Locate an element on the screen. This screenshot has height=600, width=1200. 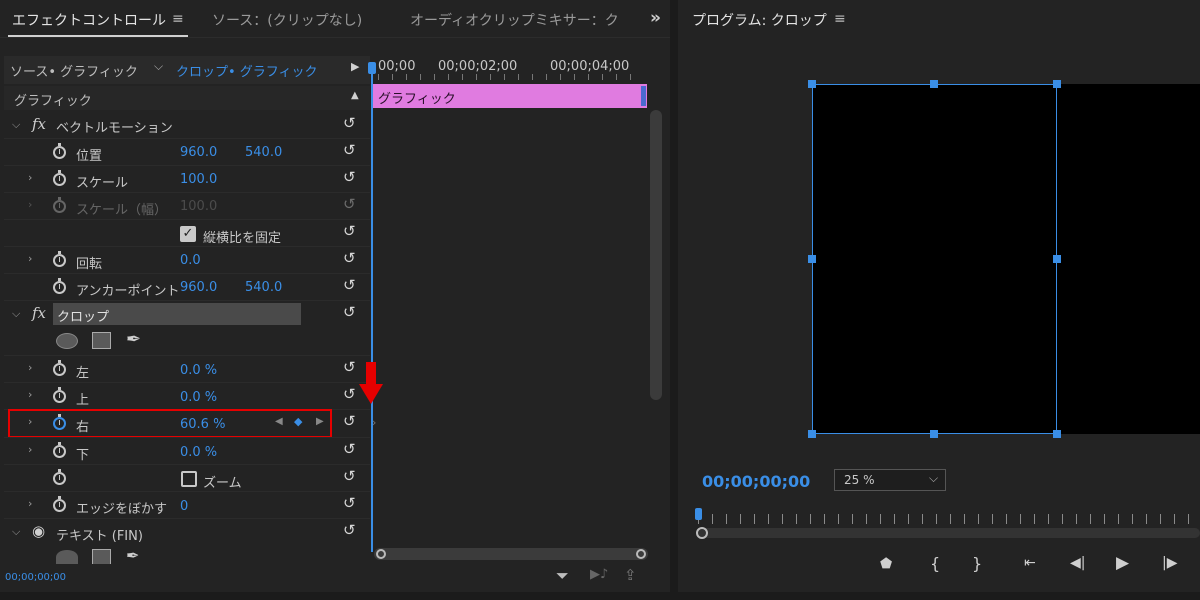
feather-value: 0 is located at coordinates (184, 506).